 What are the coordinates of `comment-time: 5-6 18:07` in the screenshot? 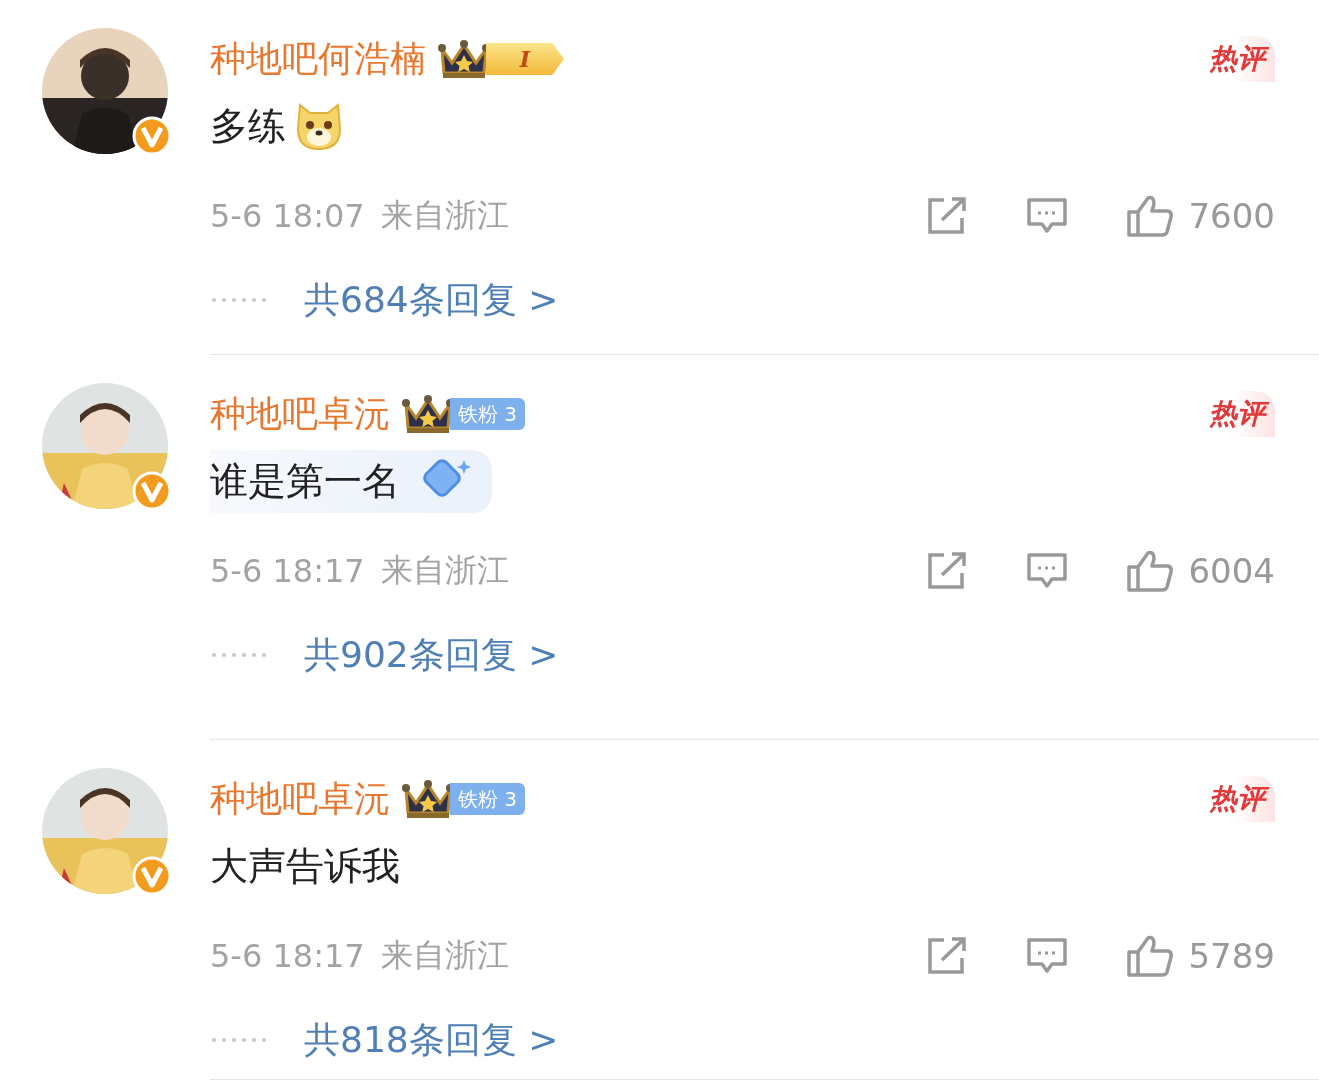 It's located at (287, 216).